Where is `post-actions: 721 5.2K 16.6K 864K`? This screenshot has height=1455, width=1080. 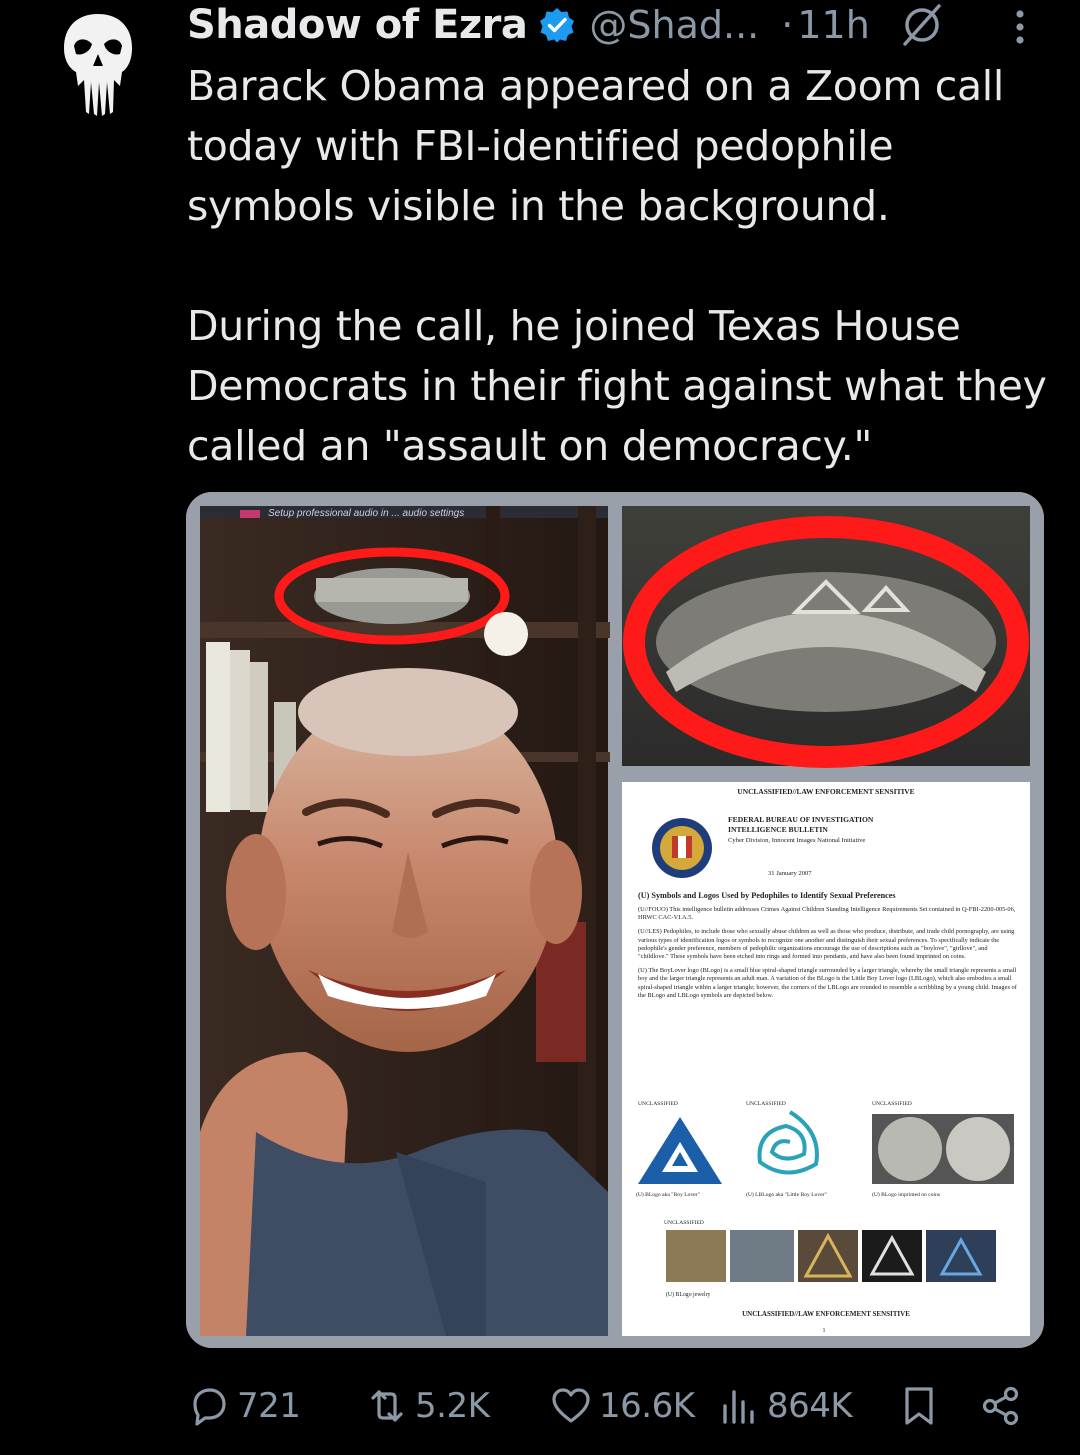 post-actions: 721 5.2K 16.6K 864K is located at coordinates (612, 1406).